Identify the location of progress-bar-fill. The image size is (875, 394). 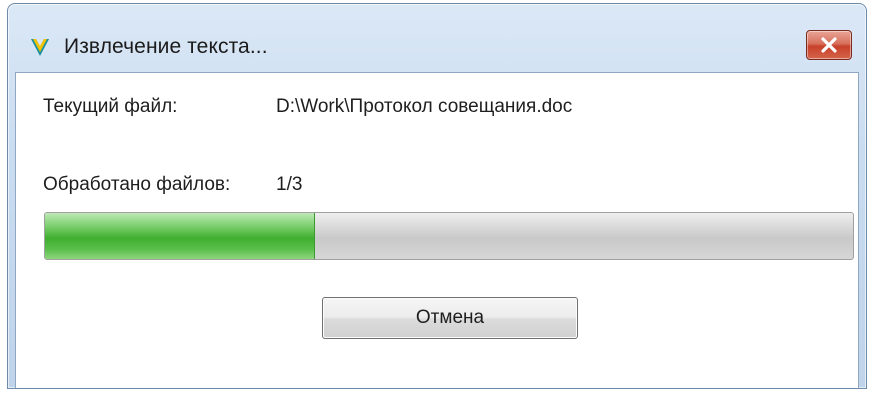
(180, 236).